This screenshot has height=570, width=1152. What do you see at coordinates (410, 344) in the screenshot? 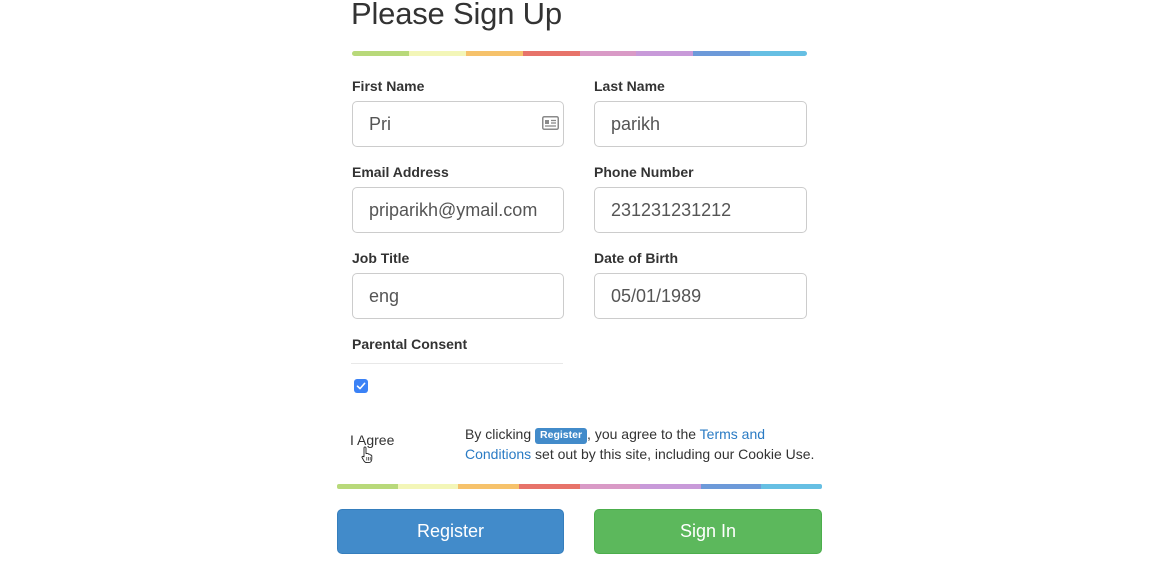
I see `parental-consent-label: Parental Consent` at bounding box center [410, 344].